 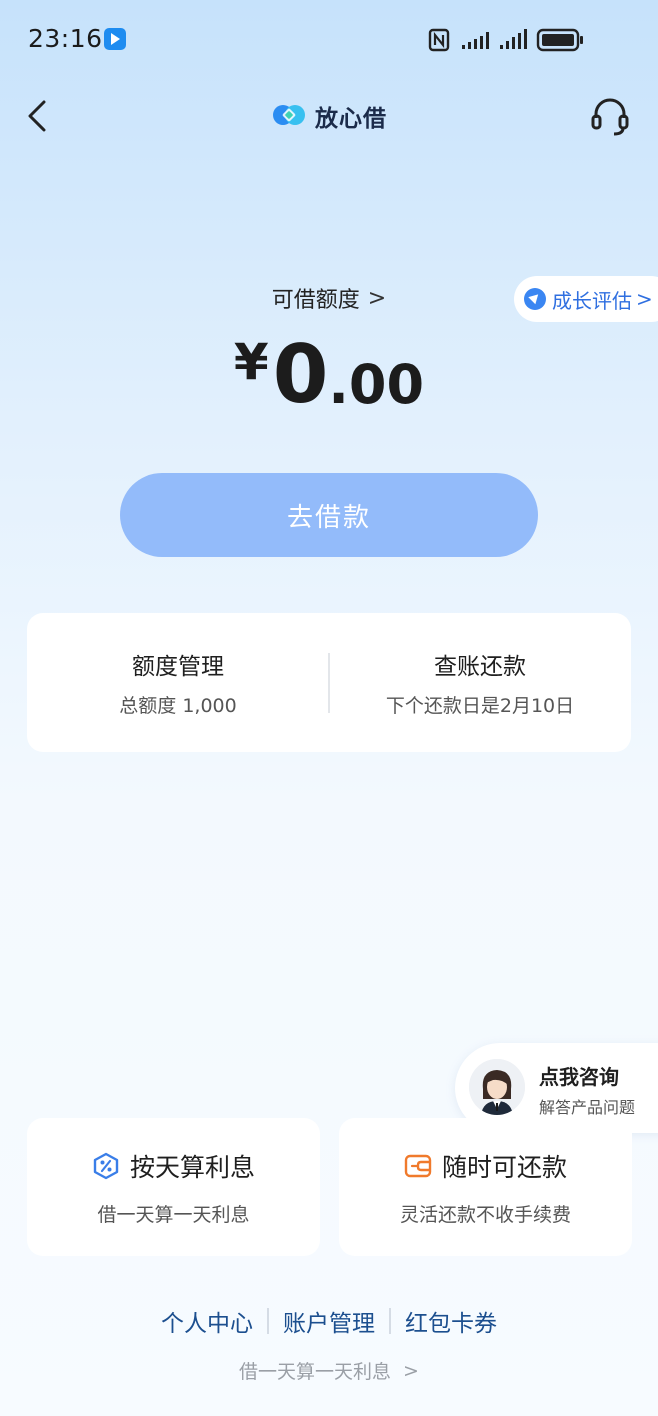 I want to click on nav-title-area: 放心借, so click(x=329, y=116).